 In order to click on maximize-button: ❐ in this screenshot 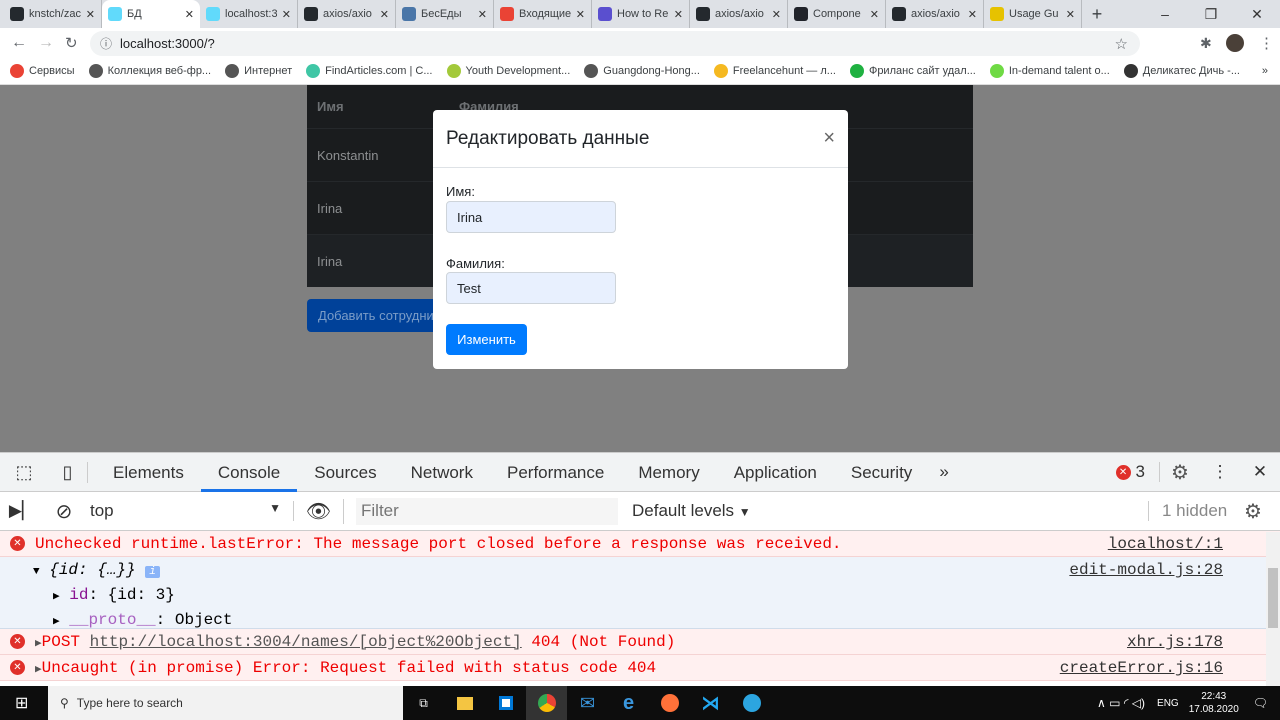, I will do `click(1211, 14)`.